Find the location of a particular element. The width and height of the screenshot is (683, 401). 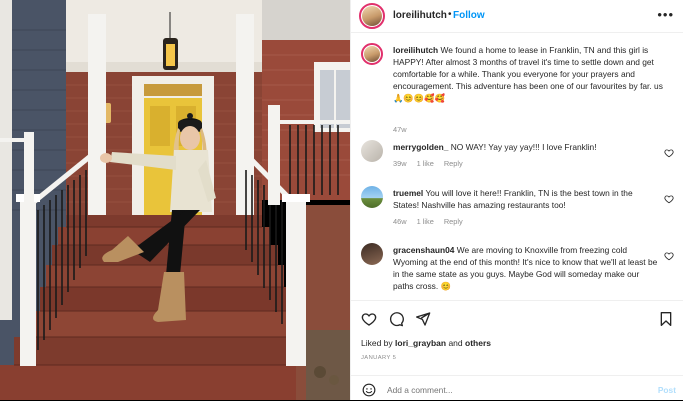

comment-meta: 39w 1 like Reply is located at coordinates (433, 163).